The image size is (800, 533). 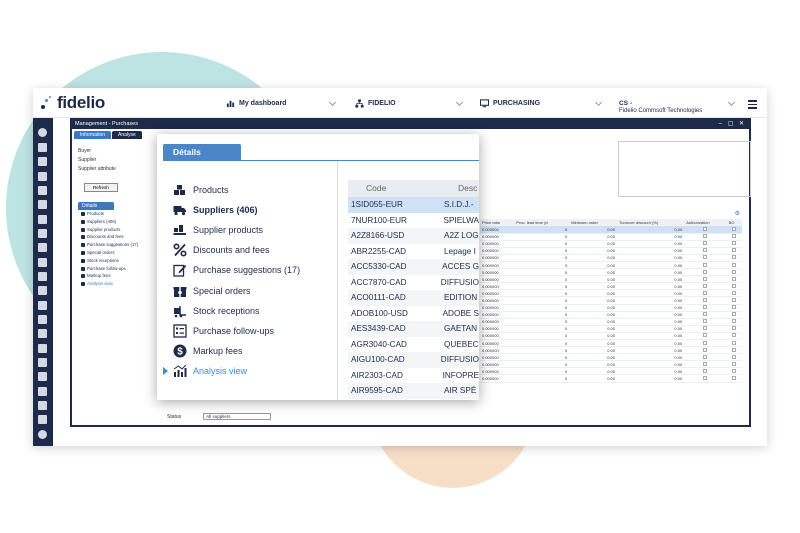 I want to click on details-item-products: Products, so click(x=236, y=190).